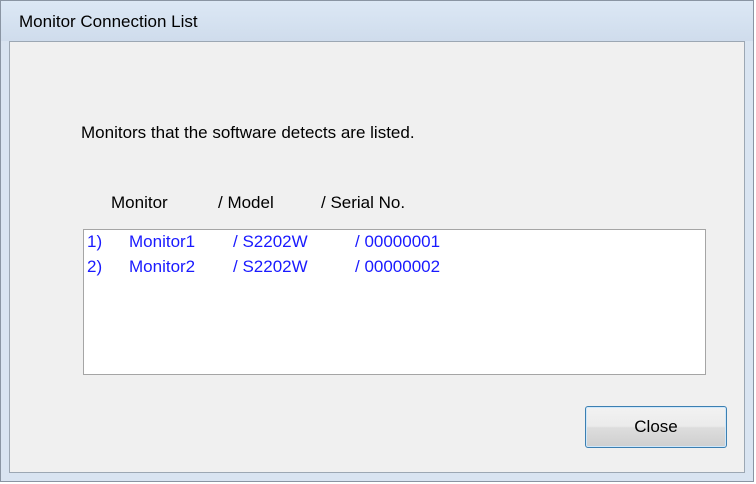 This screenshot has width=756, height=484. What do you see at coordinates (377, 21) in the screenshot?
I see `title-bar: Monitor Connection List` at bounding box center [377, 21].